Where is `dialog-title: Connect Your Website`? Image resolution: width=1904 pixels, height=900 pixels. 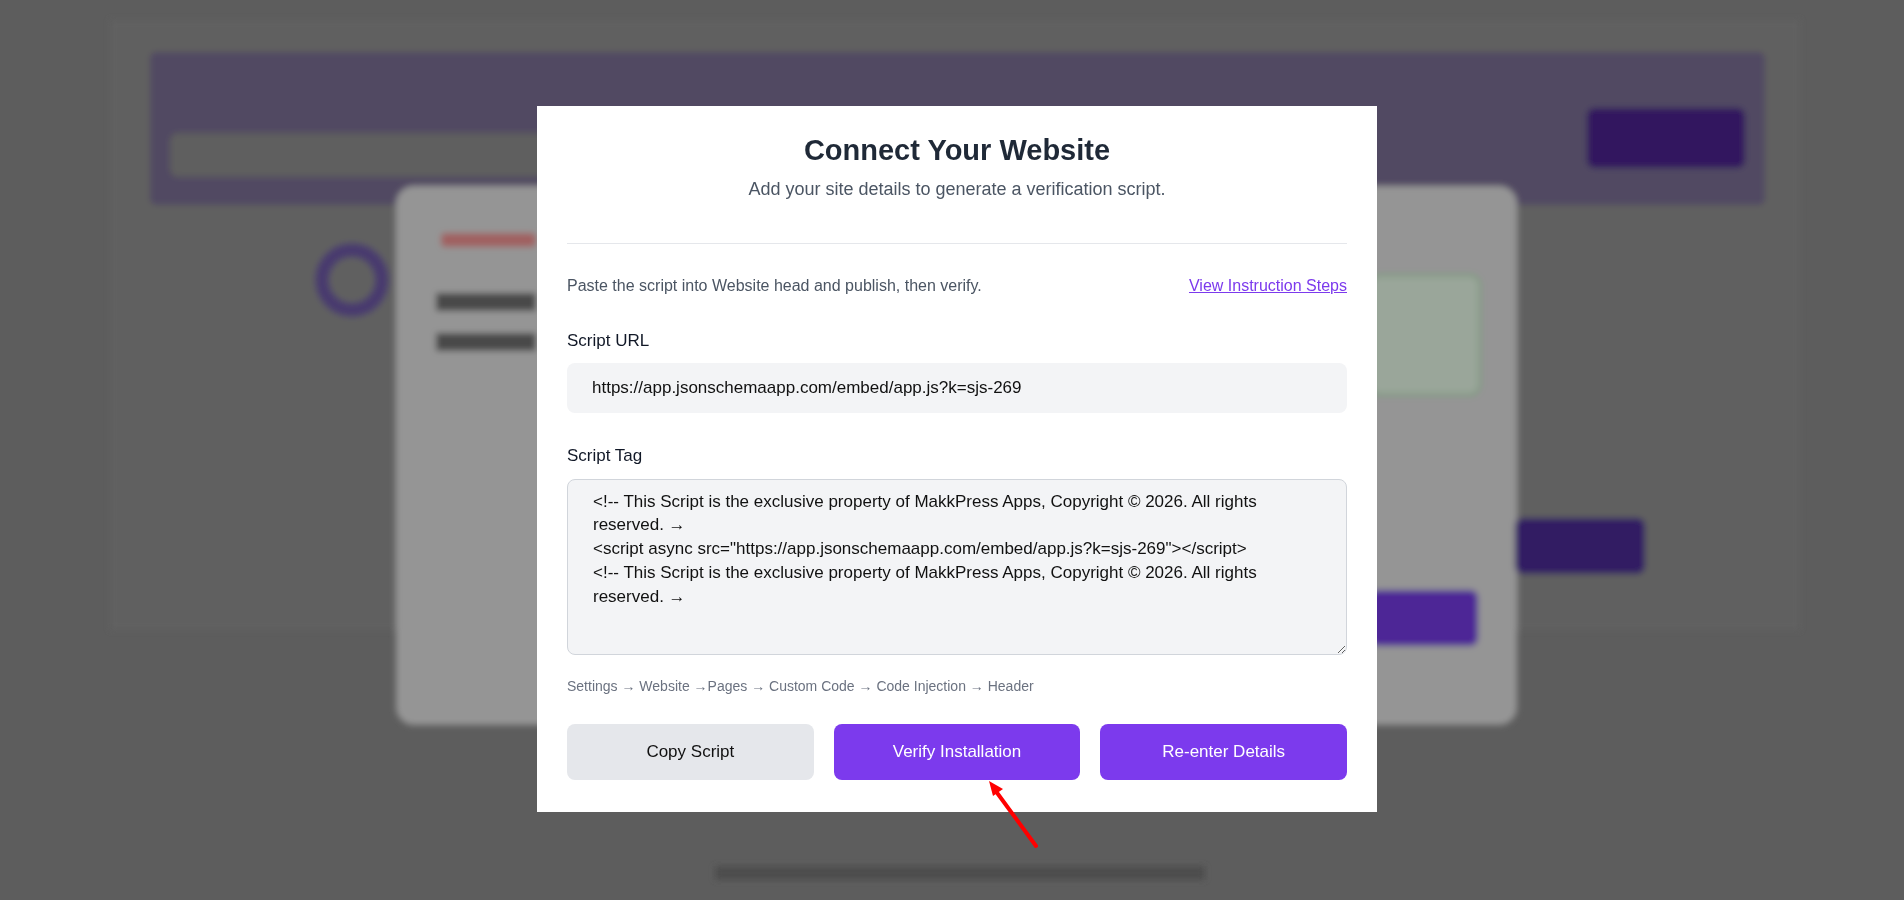
dialog-title: Connect Your Website is located at coordinates (957, 150).